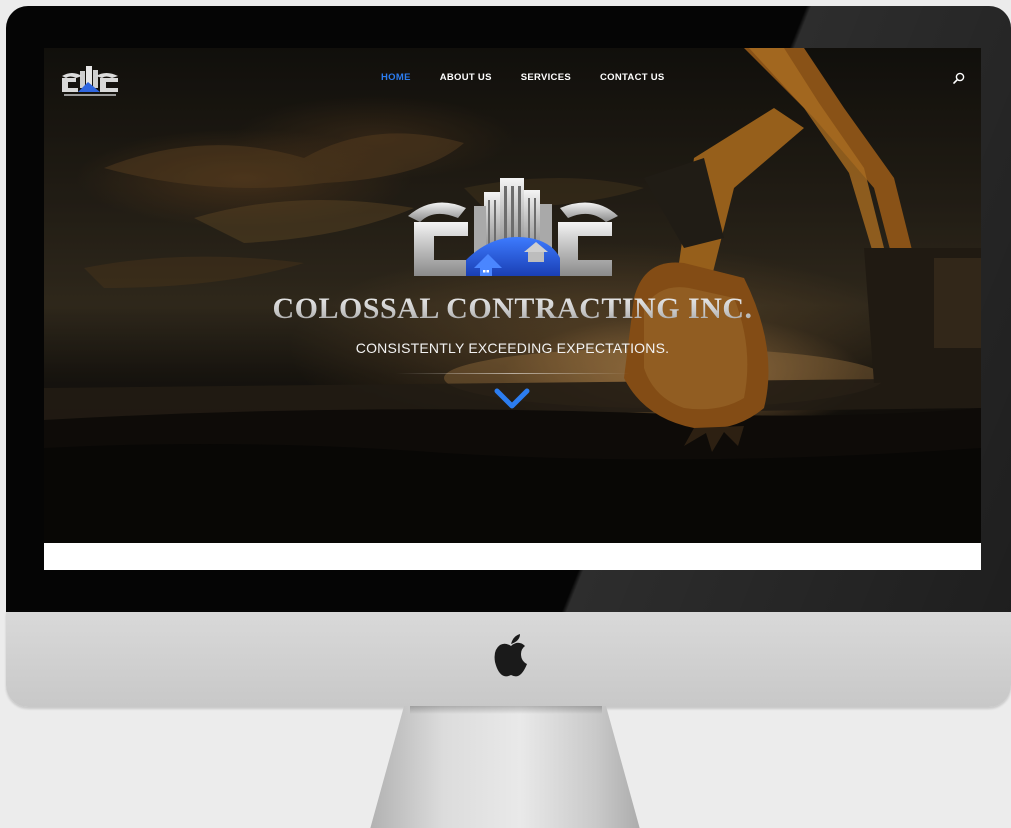 This screenshot has width=1011, height=828. I want to click on nav-about-us: ABOUT US, so click(466, 77).